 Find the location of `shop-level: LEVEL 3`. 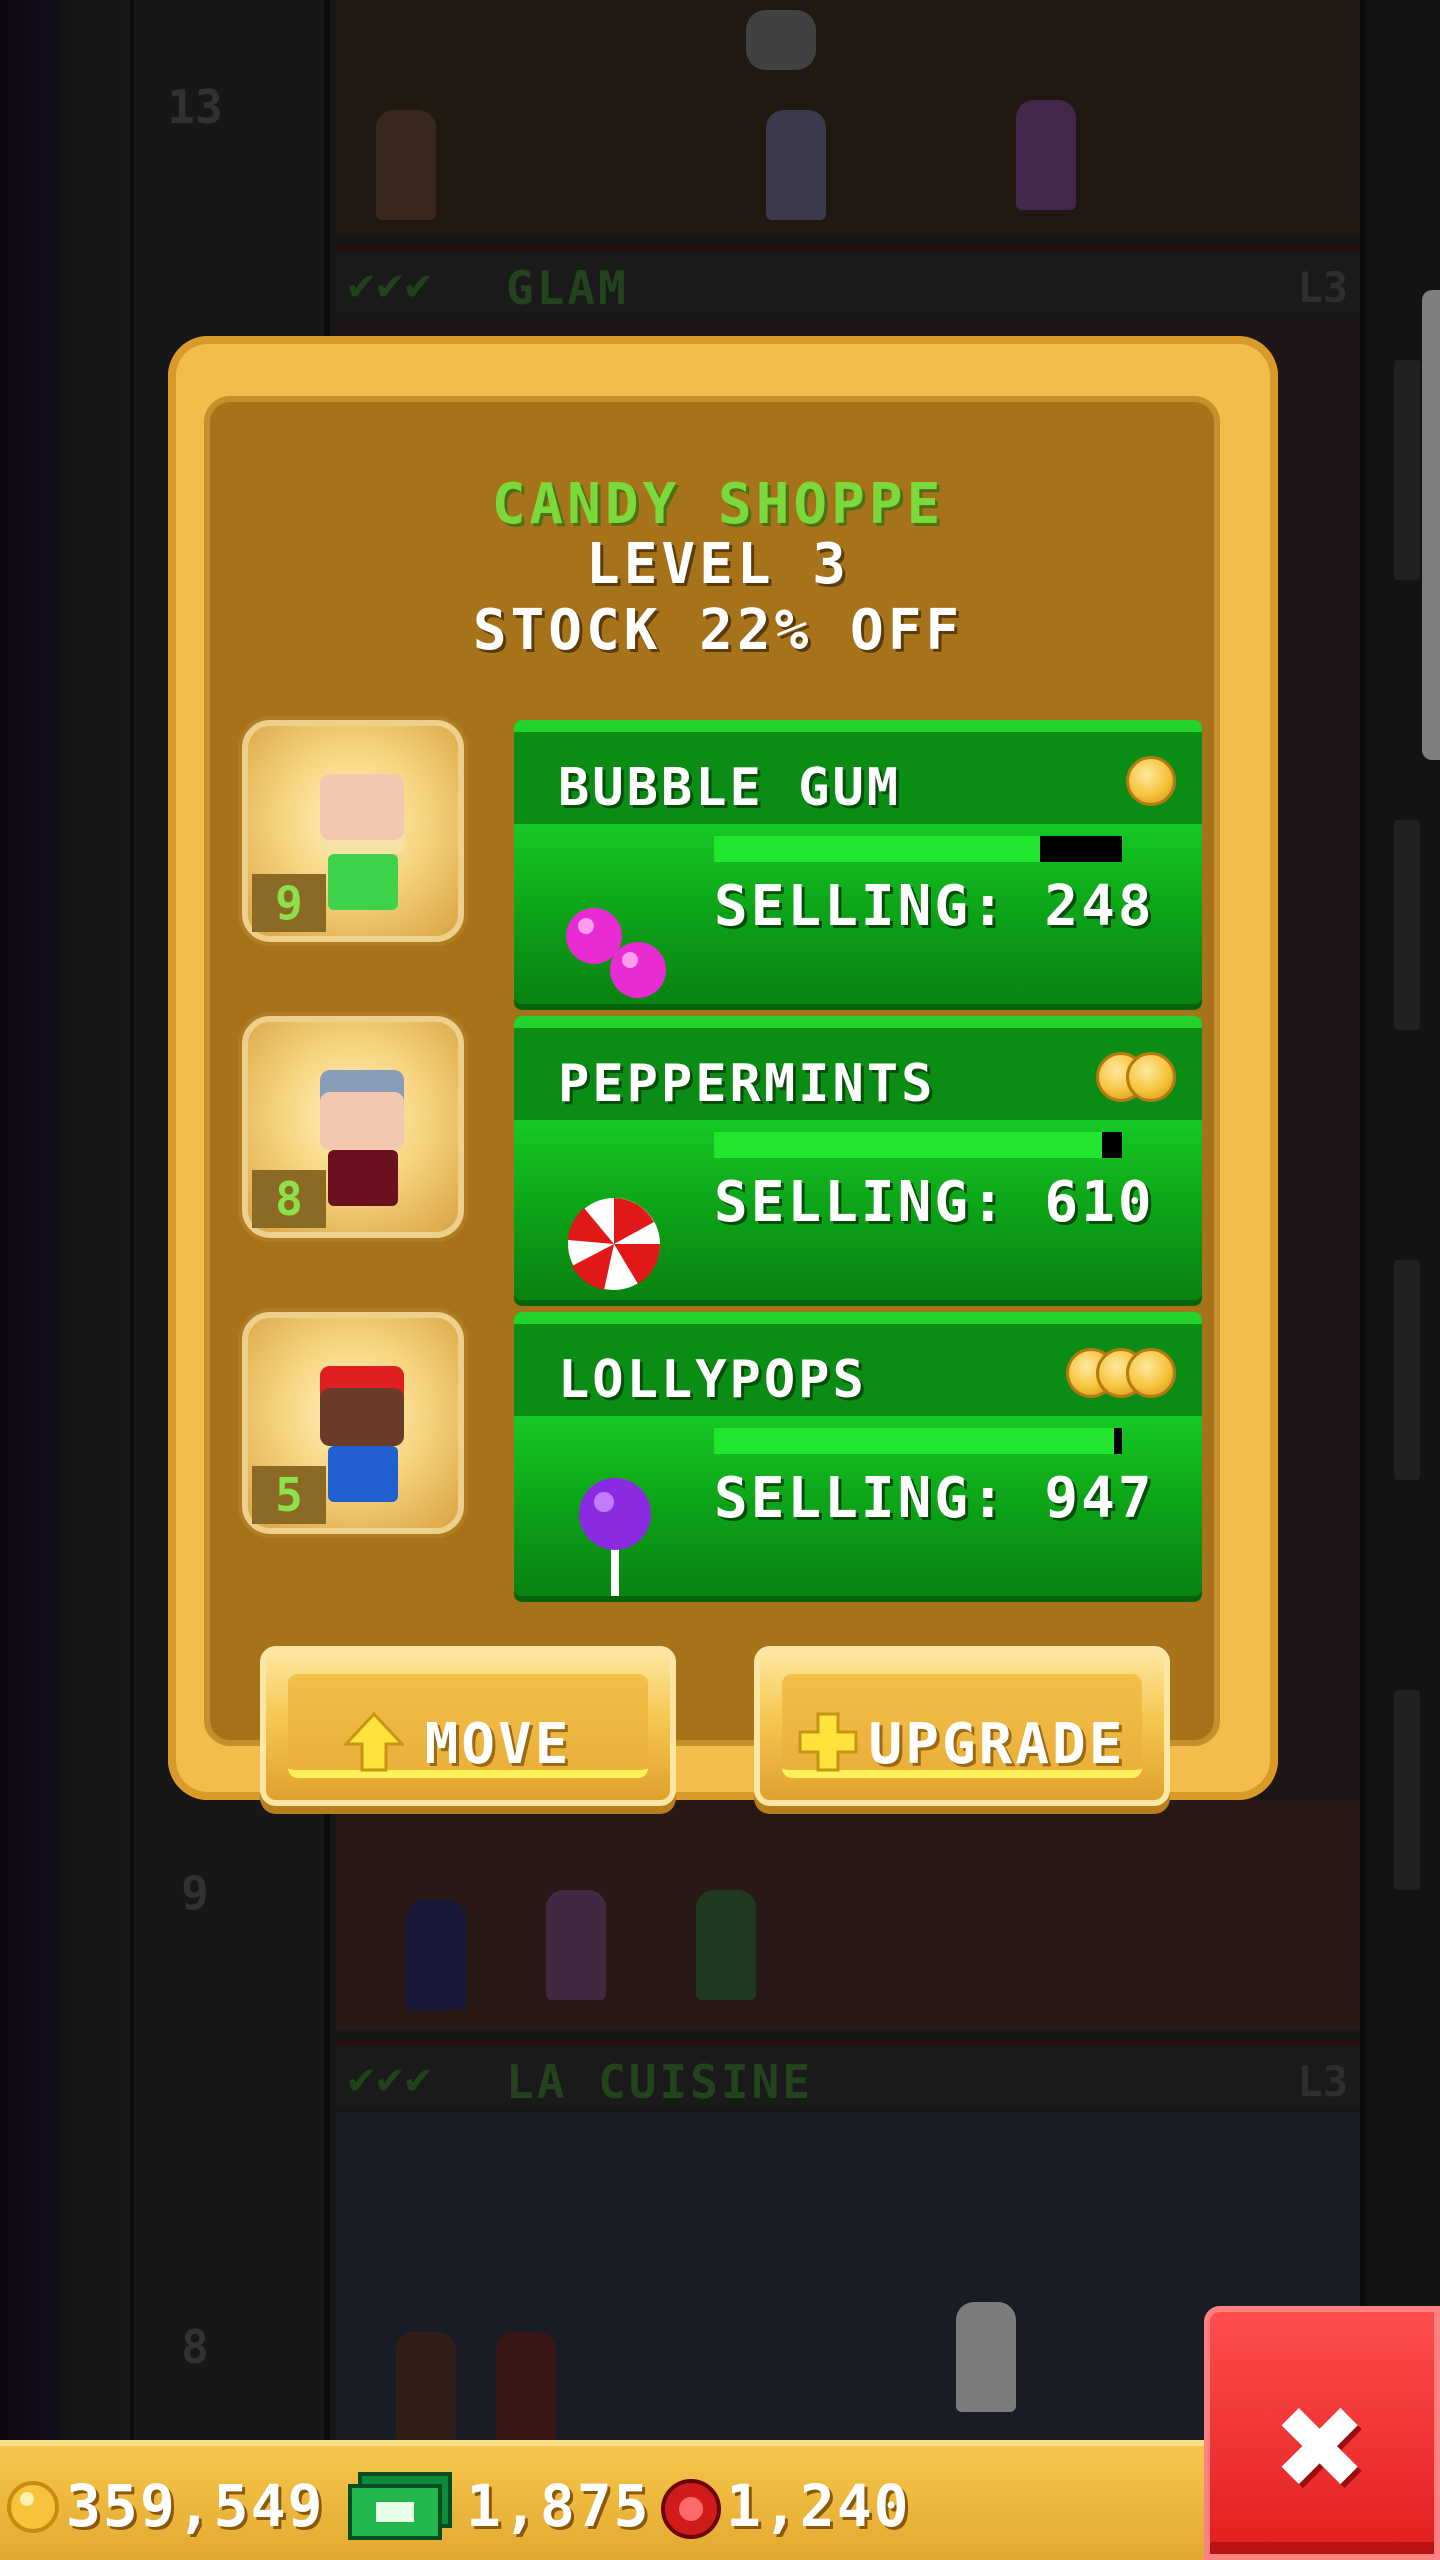

shop-level: LEVEL 3 is located at coordinates (717, 564).